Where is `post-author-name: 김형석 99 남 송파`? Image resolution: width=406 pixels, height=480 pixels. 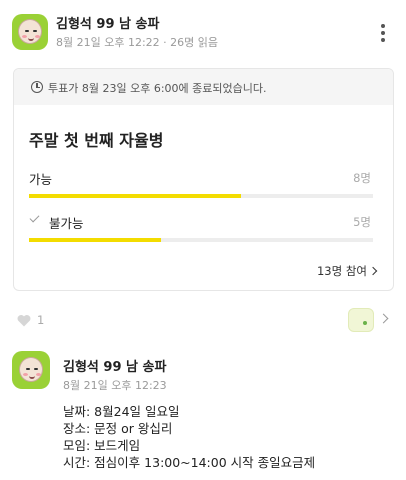 post-author-name: 김형석 99 남 송파 is located at coordinates (107, 22).